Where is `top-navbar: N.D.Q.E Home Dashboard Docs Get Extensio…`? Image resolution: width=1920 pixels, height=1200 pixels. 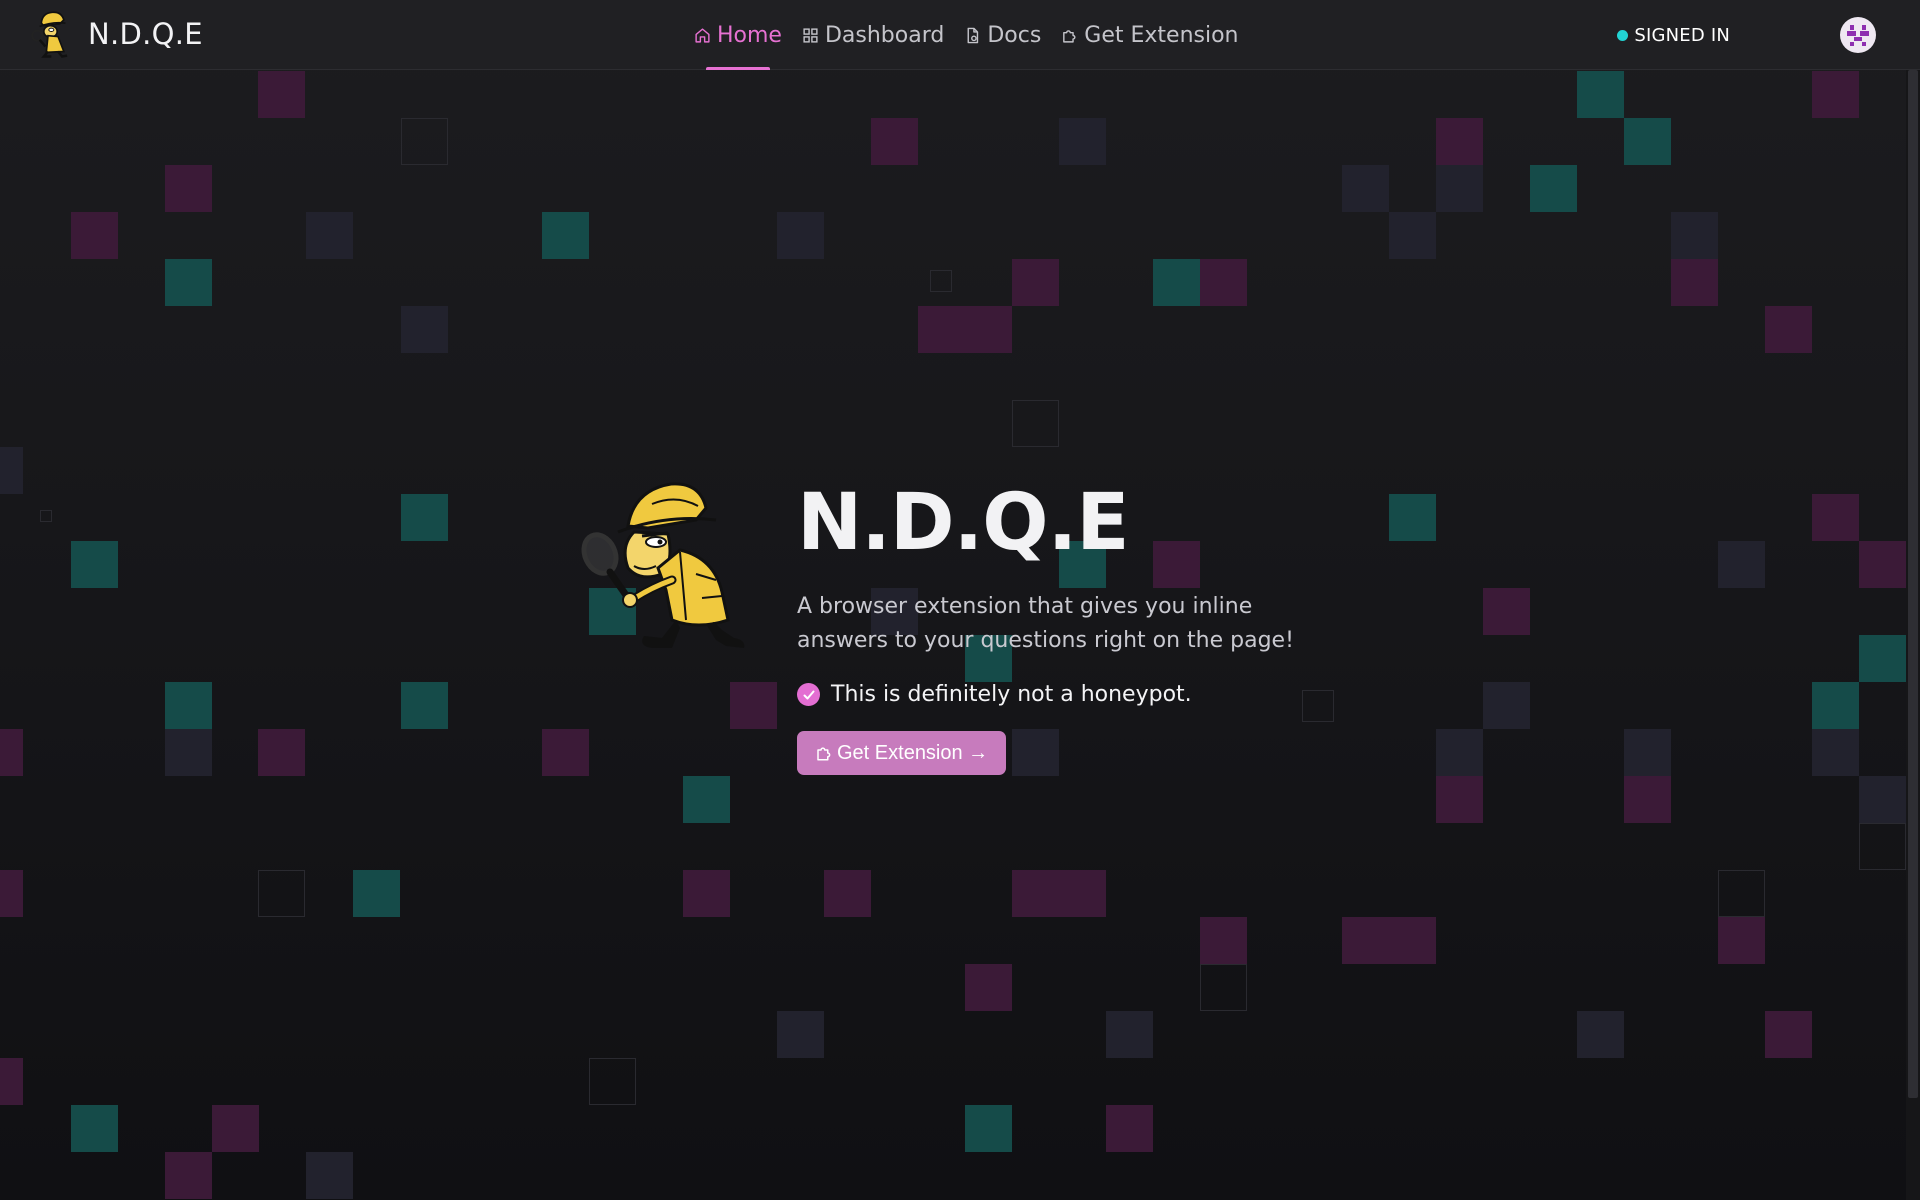
top-navbar: N.D.Q.E Home Dashboard Docs Get Extensio… is located at coordinates (960, 35).